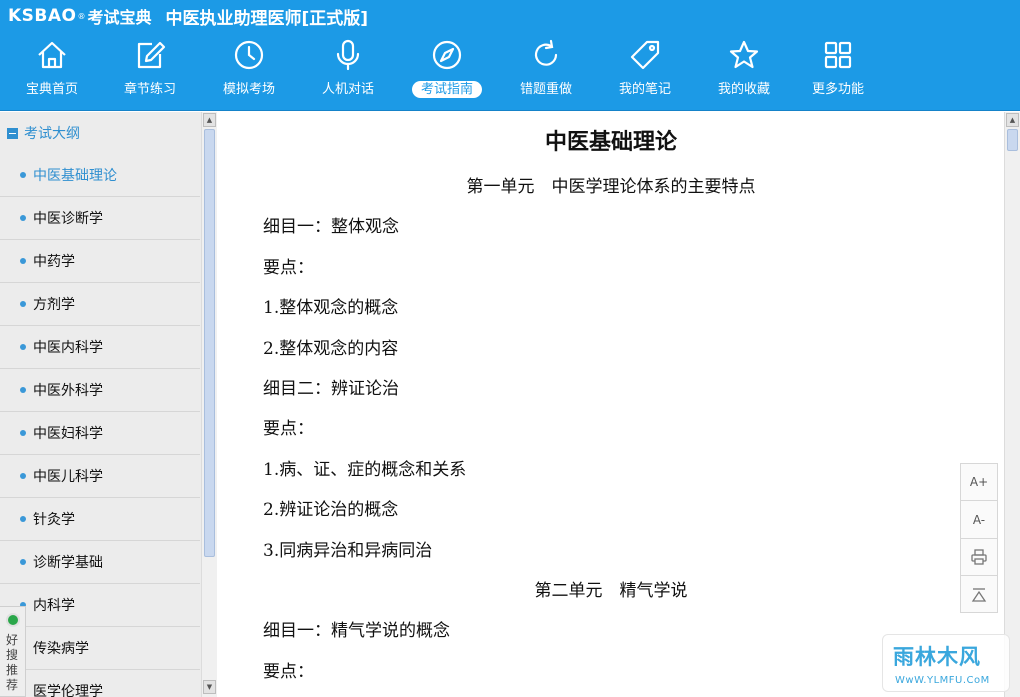 The height and width of the screenshot is (697, 1020). What do you see at coordinates (365, 470) in the screenshot?
I see `content-line: 1.病、证、症的概念和关系` at bounding box center [365, 470].